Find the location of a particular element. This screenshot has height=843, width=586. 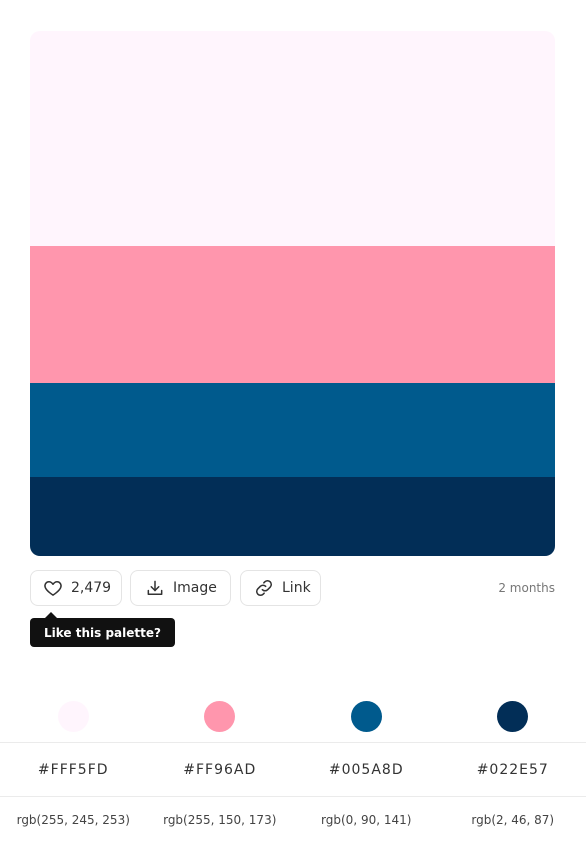

time-ago: 2 months is located at coordinates (526, 588).